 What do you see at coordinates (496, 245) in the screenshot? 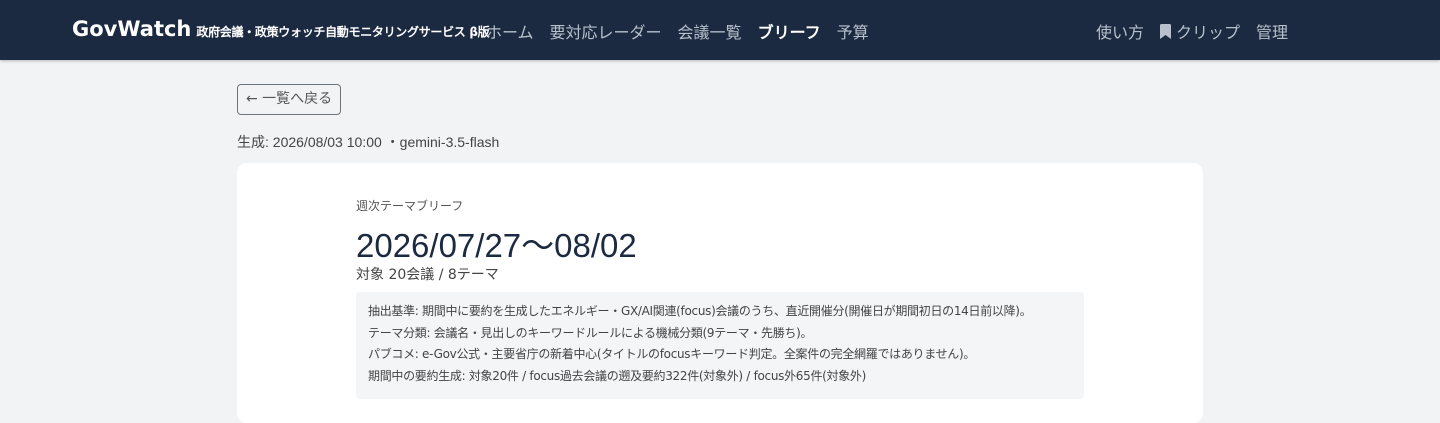
I see `brief-title: 2026/07/27〜08/02` at bounding box center [496, 245].